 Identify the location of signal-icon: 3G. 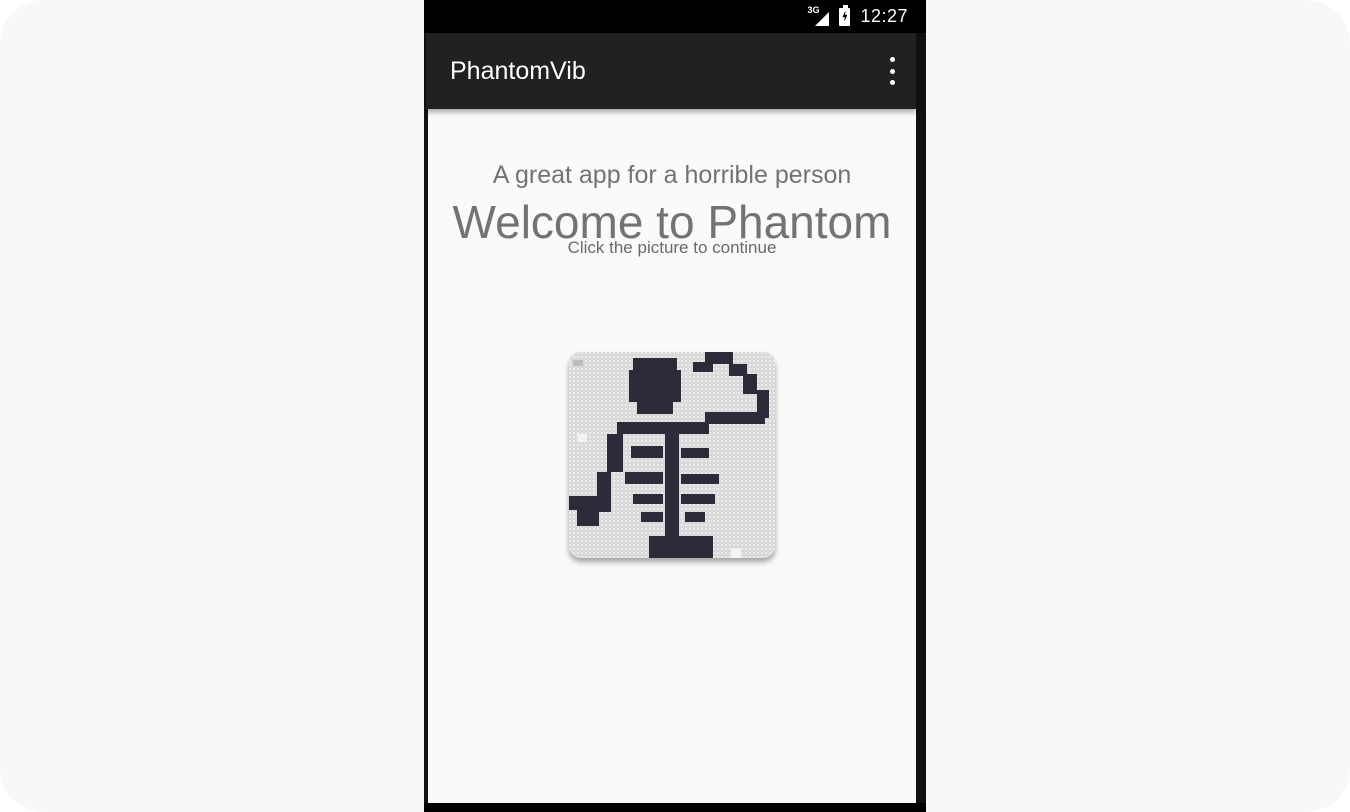
(818, 15).